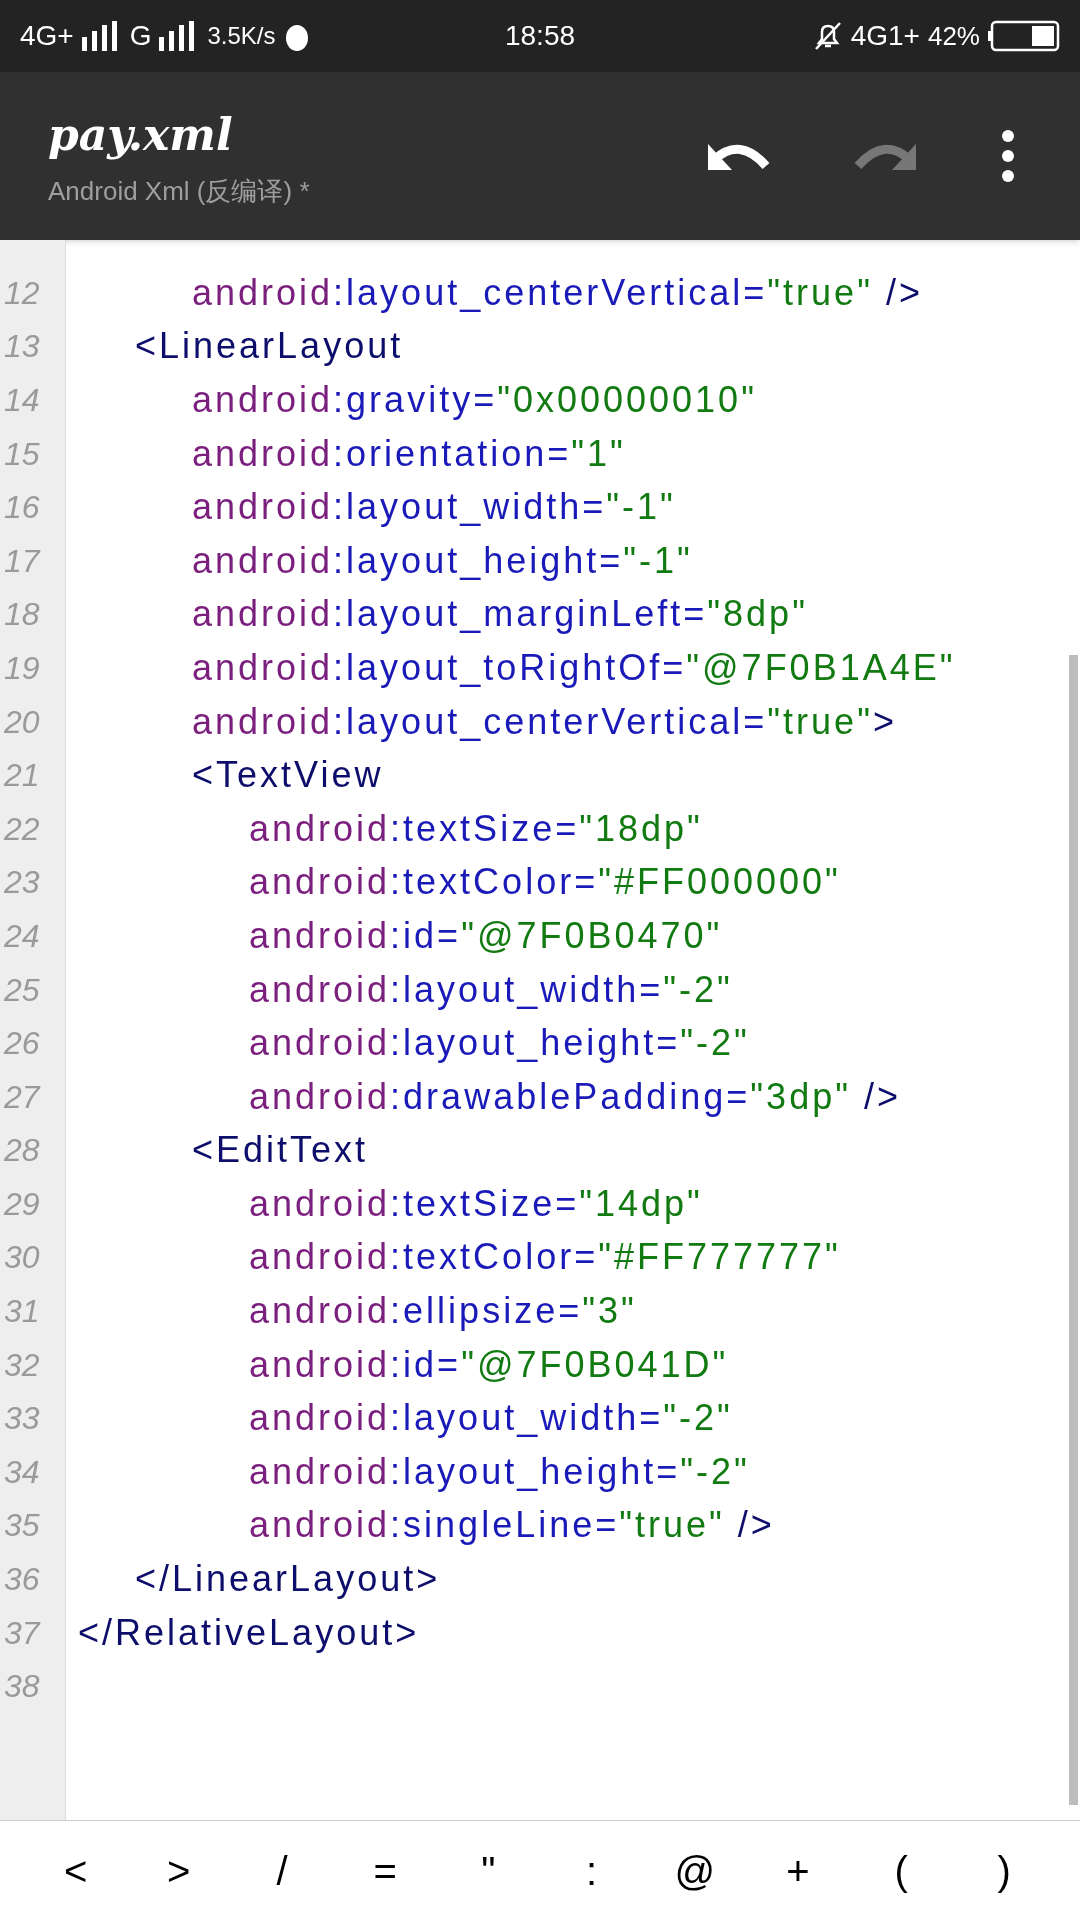 The height and width of the screenshot is (1920, 1080). Describe the element at coordinates (575, 1096) in the screenshot. I see `code-line: android:drawablePadding="3dp" />` at that location.